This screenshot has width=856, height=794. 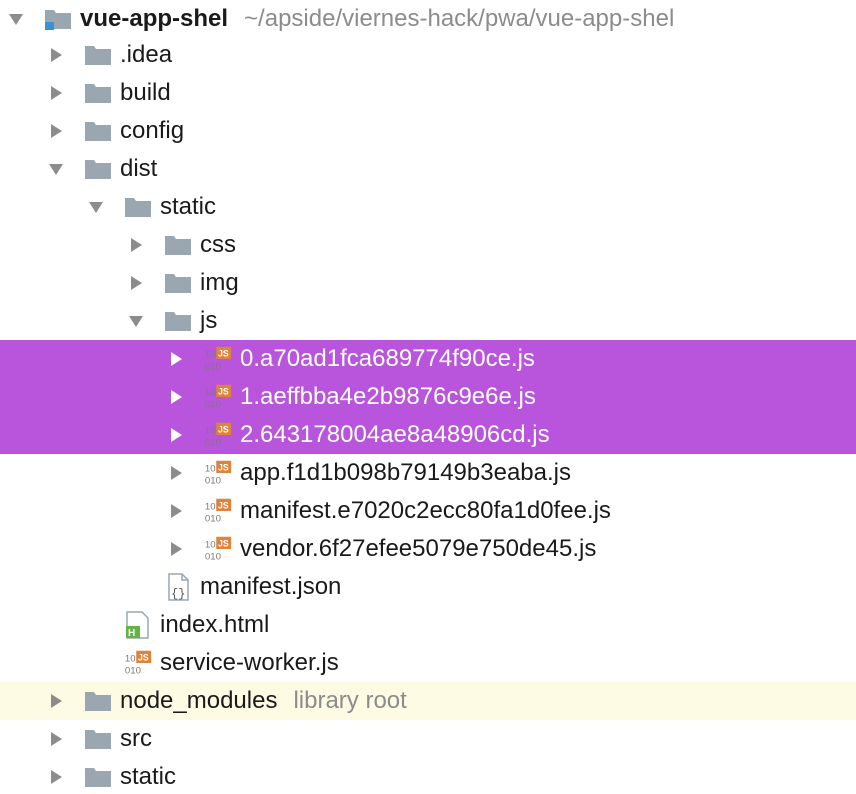 I want to click on tree-item-label: manifest.json, so click(x=271, y=586).